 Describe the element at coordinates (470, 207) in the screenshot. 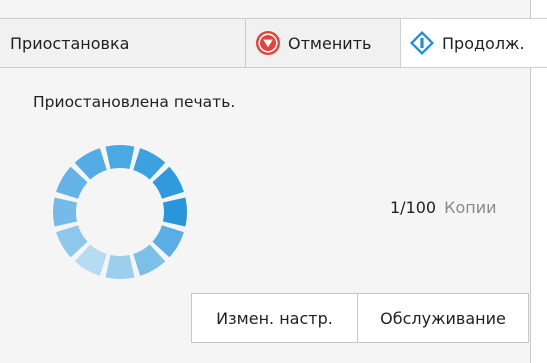

I see `copies-label: Копии` at that location.